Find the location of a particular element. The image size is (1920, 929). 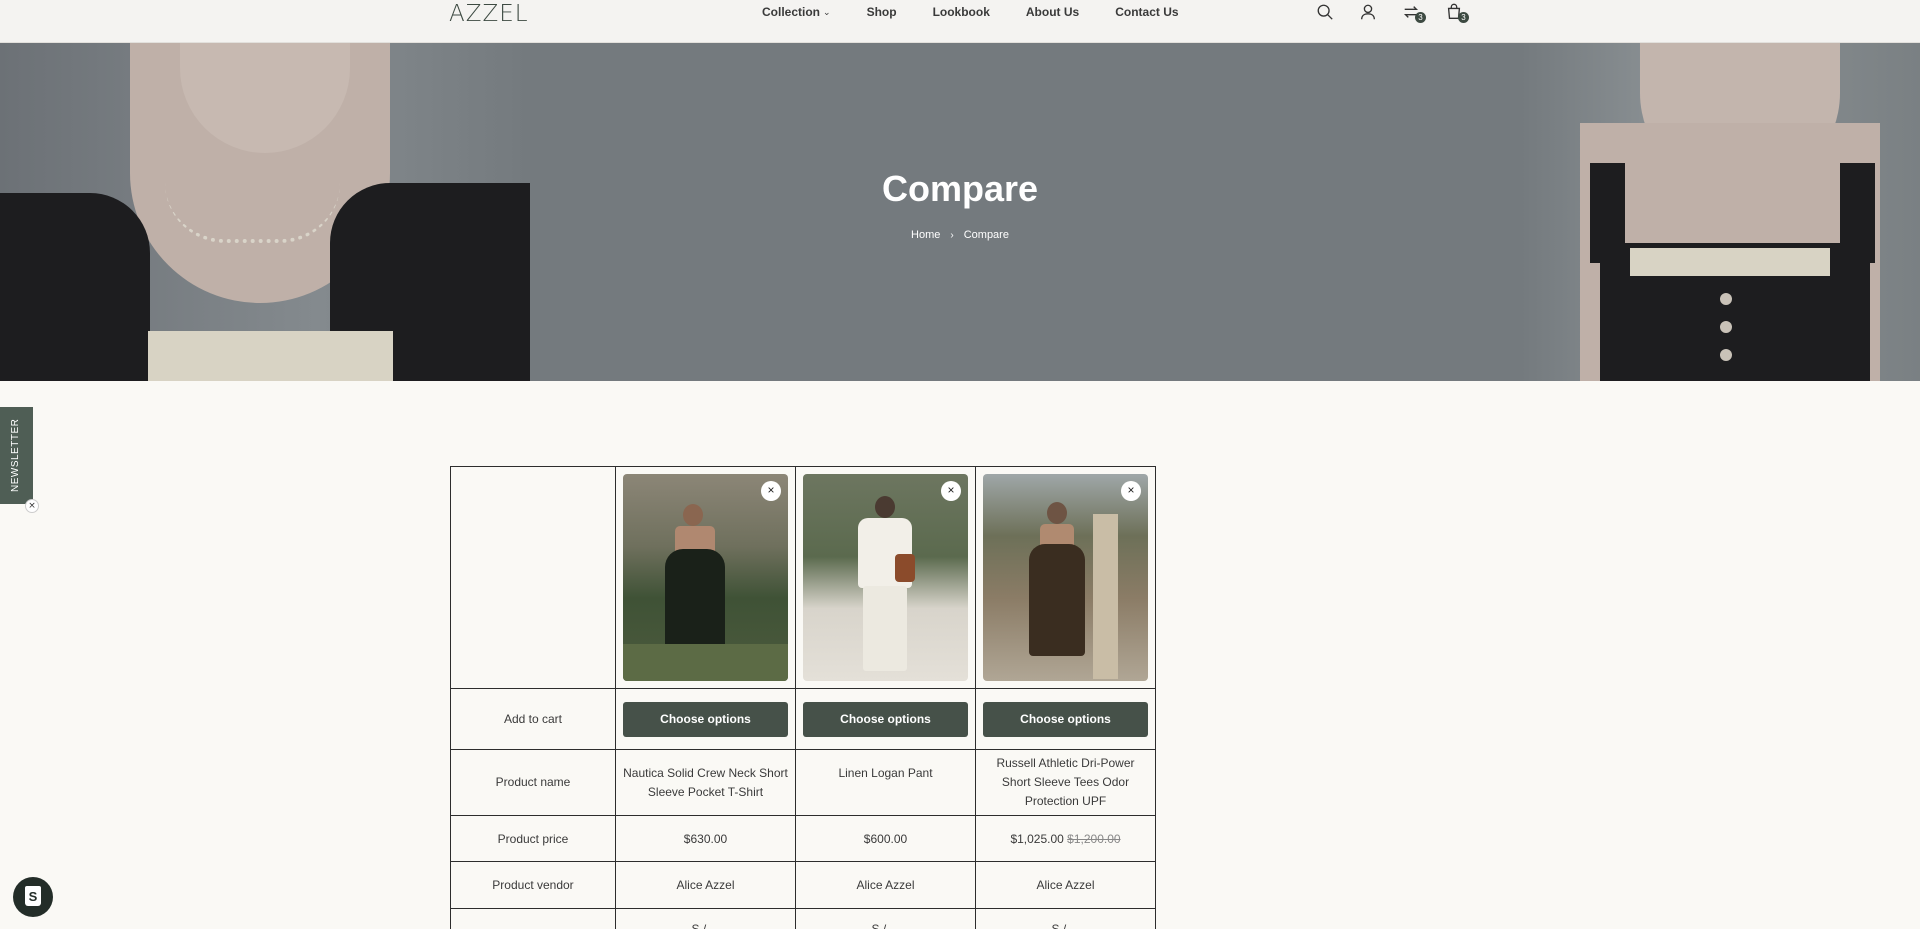

nav-item-label: Lookbook is located at coordinates (961, 12).